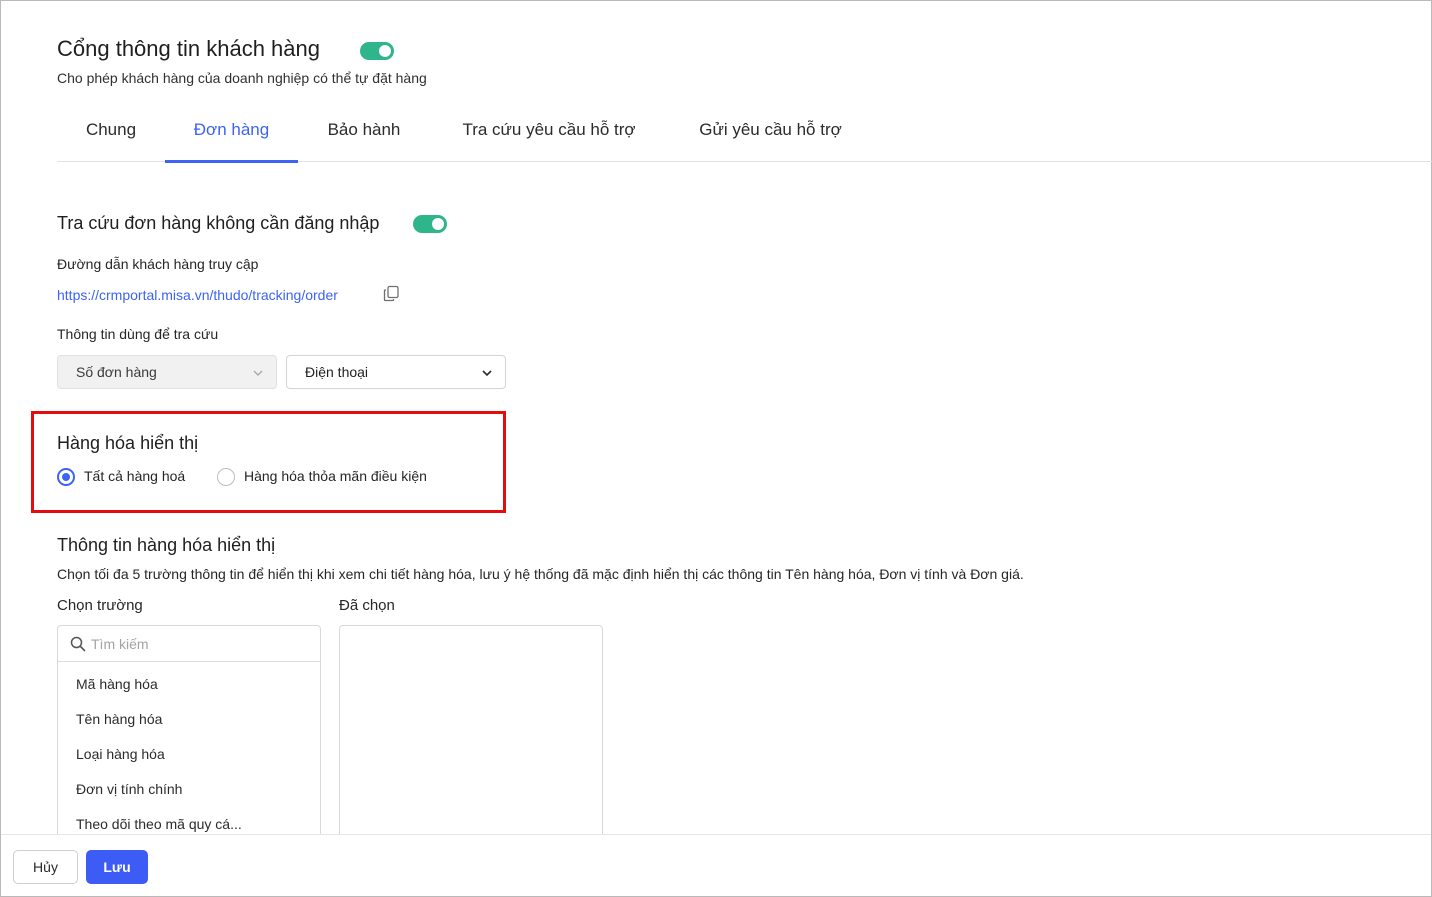 This screenshot has height=897, width=1432. What do you see at coordinates (377, 51) in the screenshot?
I see `portal-toggle` at bounding box center [377, 51].